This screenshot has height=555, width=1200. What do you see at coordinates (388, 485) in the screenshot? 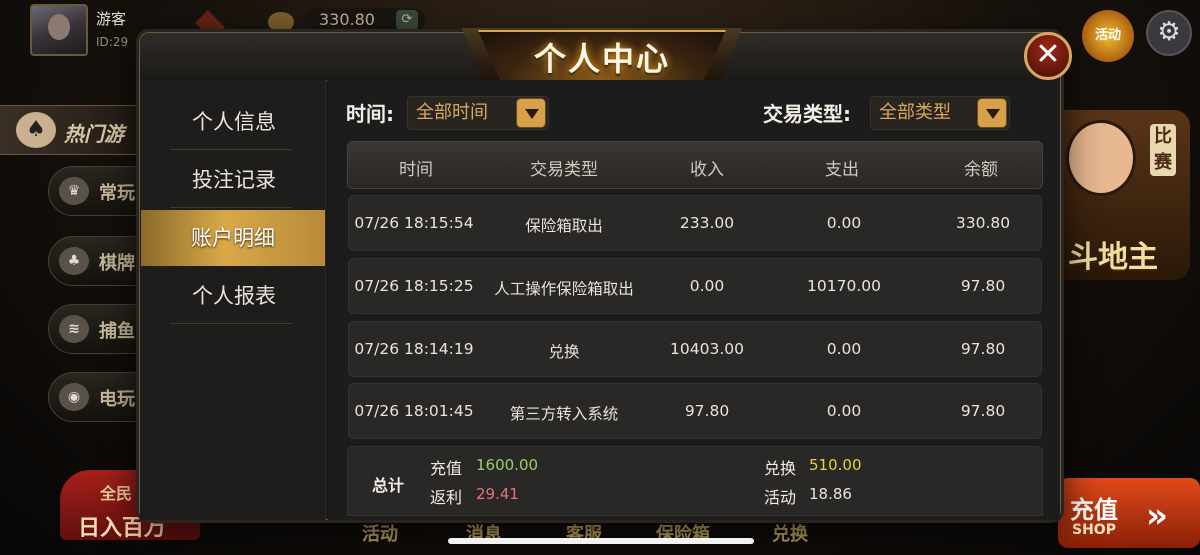
I see `summary-total-label: 总计` at bounding box center [388, 485].